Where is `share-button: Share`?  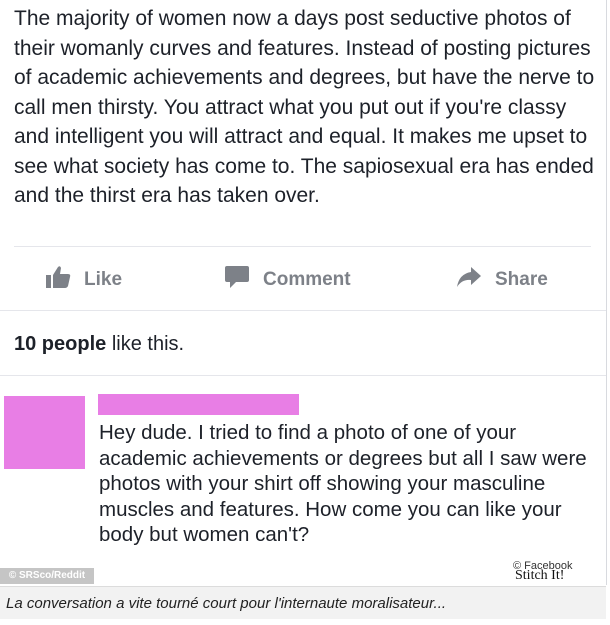 share-button: Share is located at coordinates (502, 280).